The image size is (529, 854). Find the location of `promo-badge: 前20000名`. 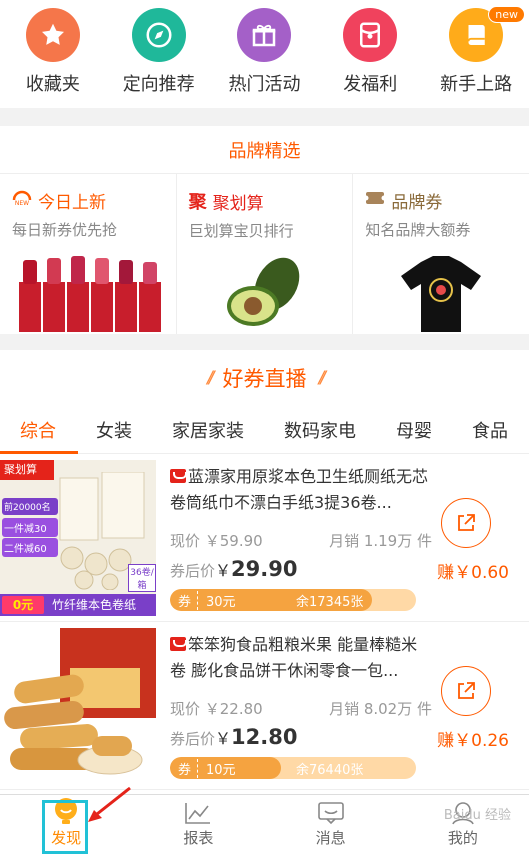

promo-badge: 前20000名 is located at coordinates (30, 506).